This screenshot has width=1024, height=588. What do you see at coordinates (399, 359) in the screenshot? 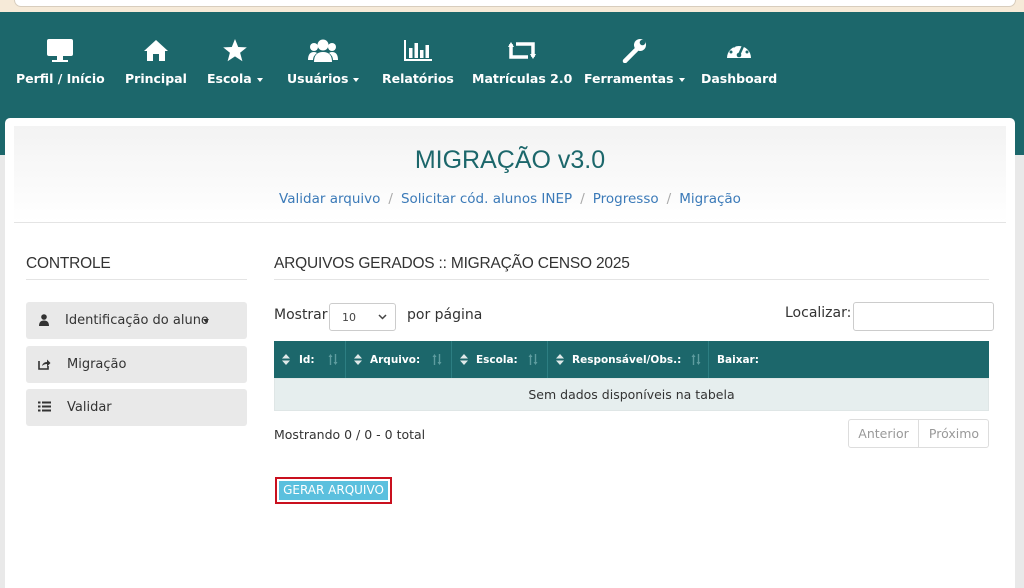
I see `column-header-arquivo: Arquivo:` at bounding box center [399, 359].